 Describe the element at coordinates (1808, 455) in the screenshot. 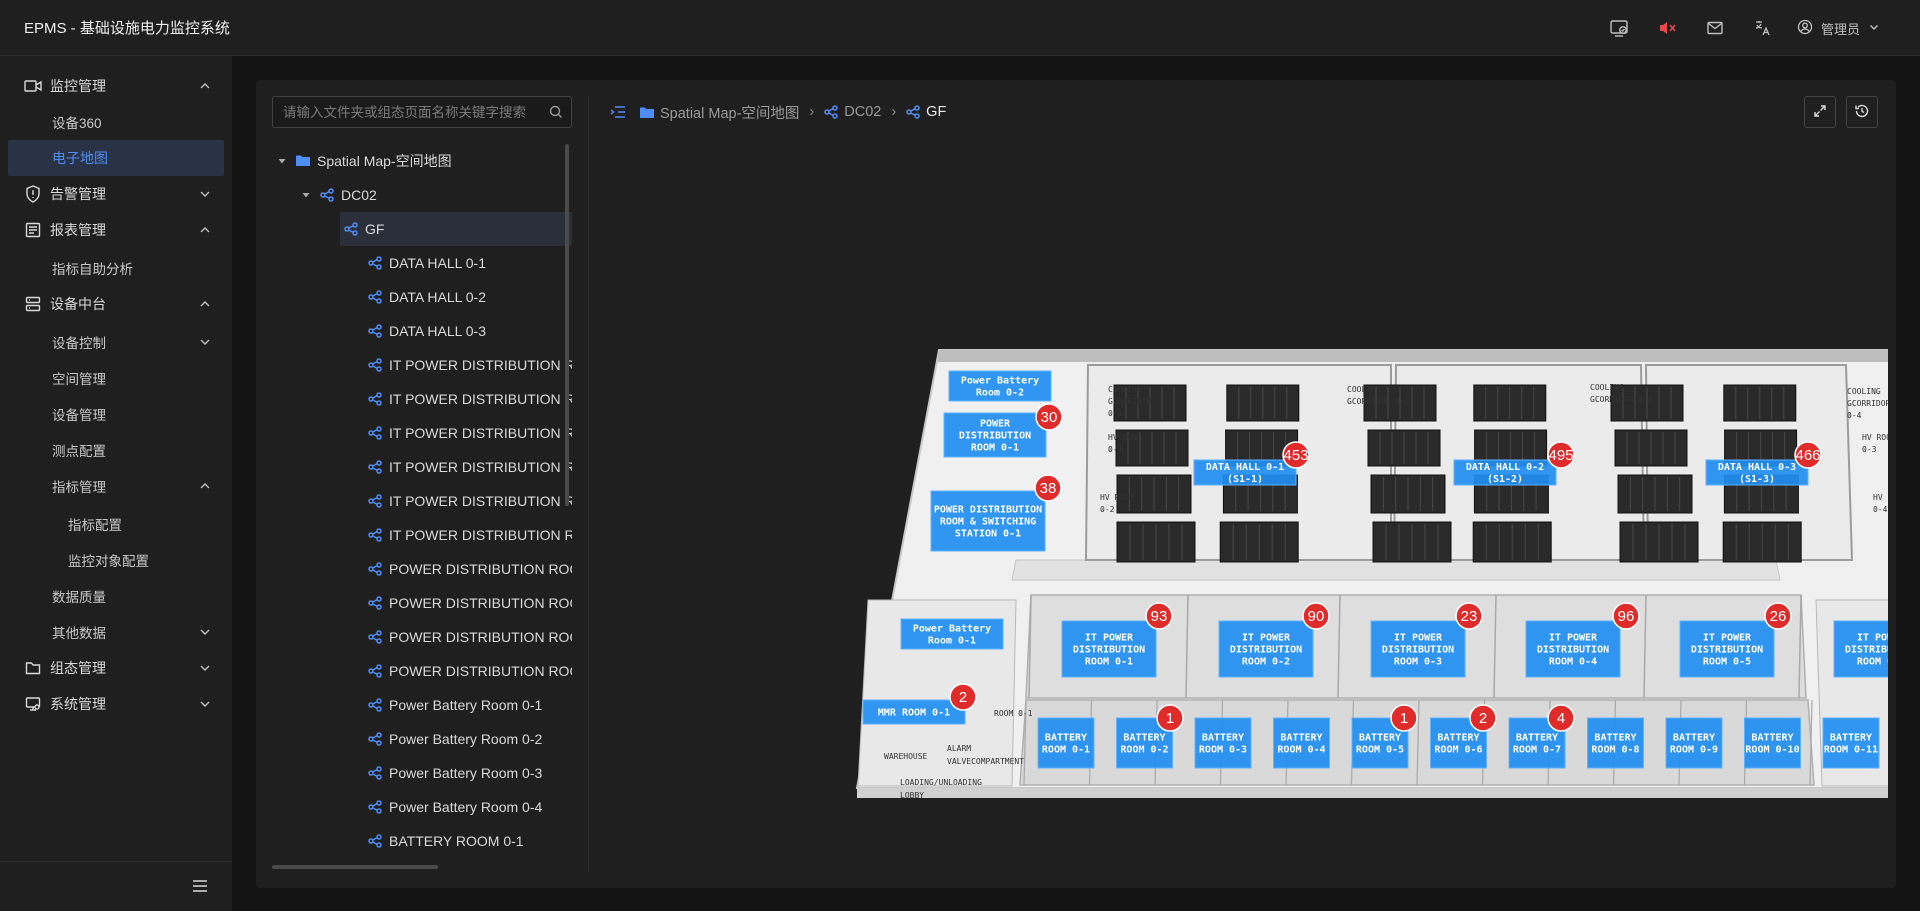

I see `alarm-badge-dh03: 466` at that location.